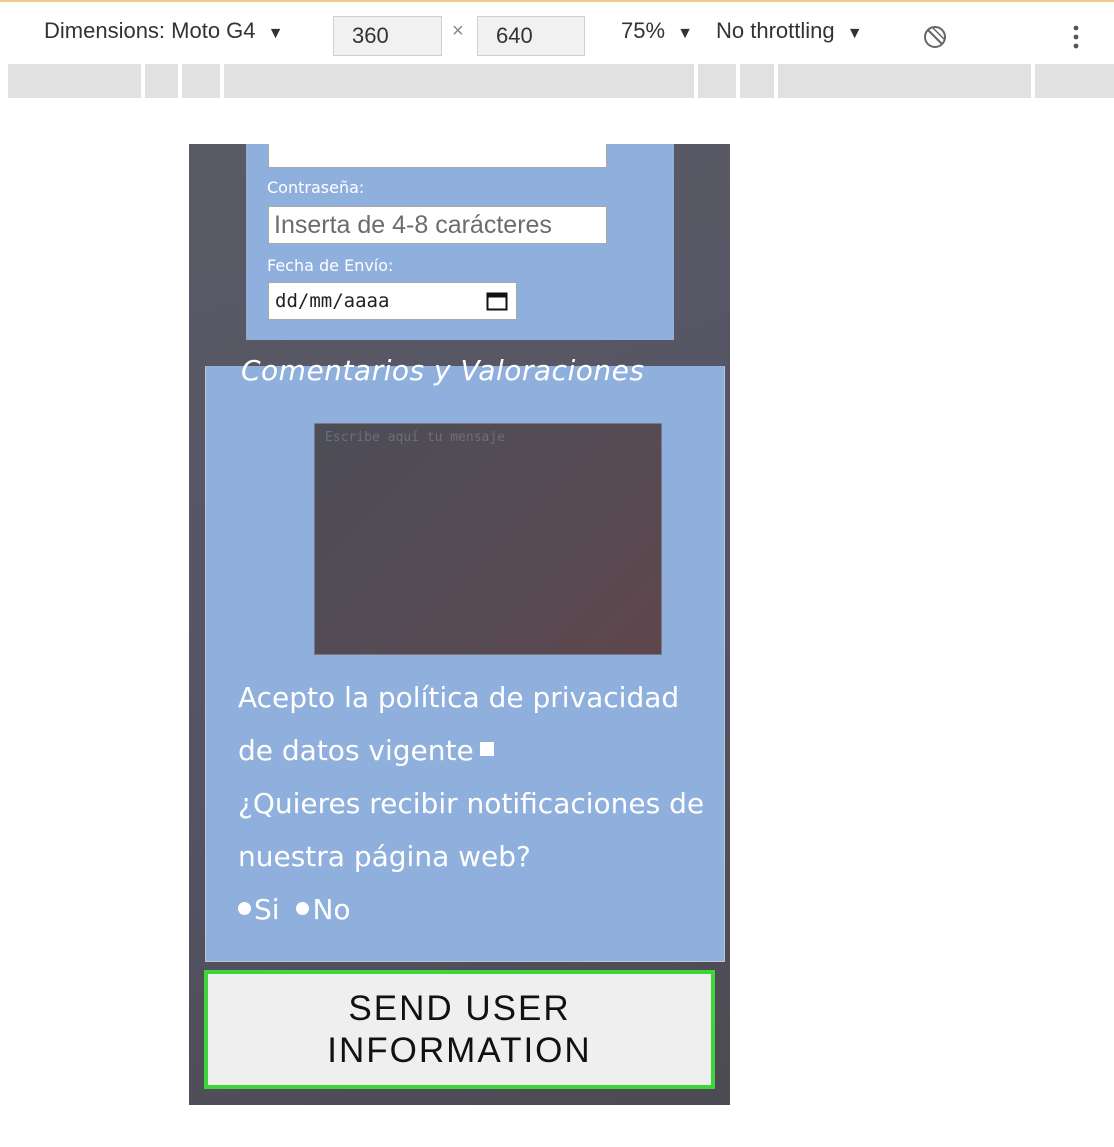  Describe the element at coordinates (935, 37) in the screenshot. I see `rotate-icon` at that location.